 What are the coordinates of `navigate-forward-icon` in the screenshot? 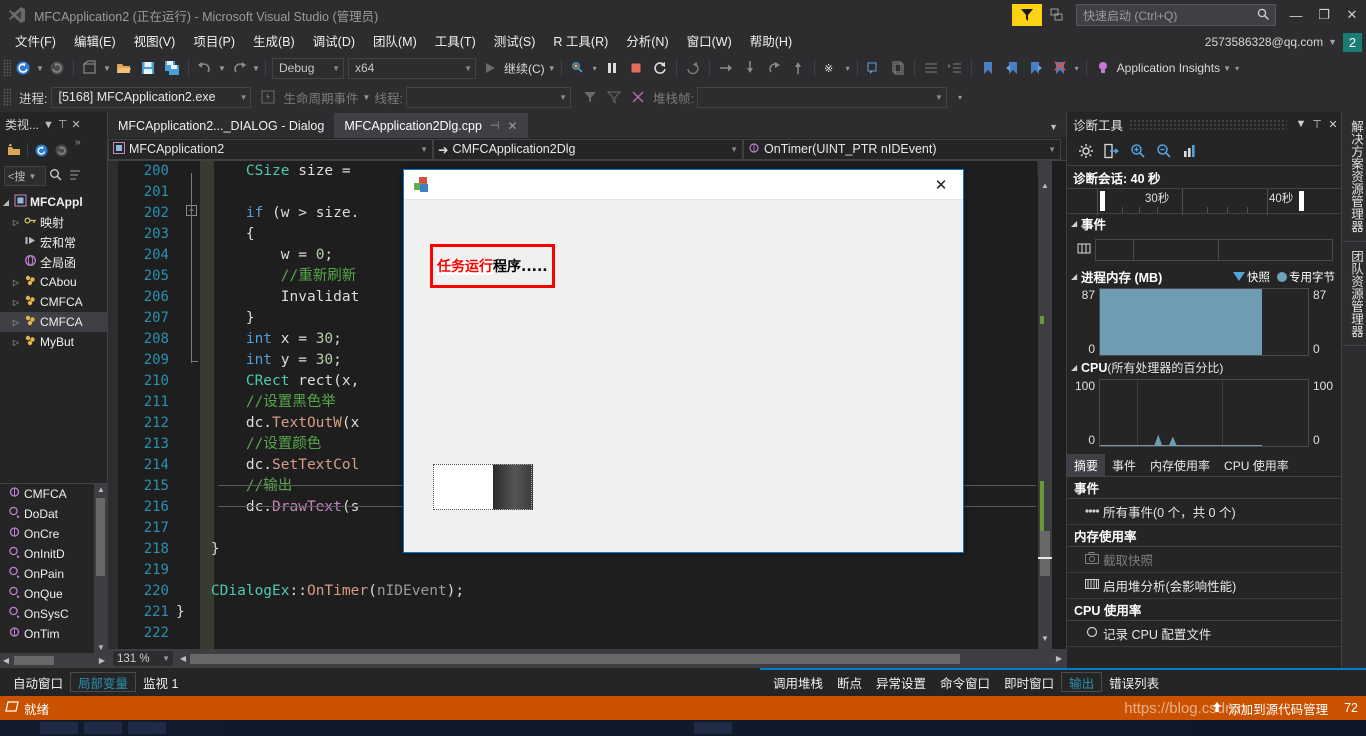 It's located at (57, 68).